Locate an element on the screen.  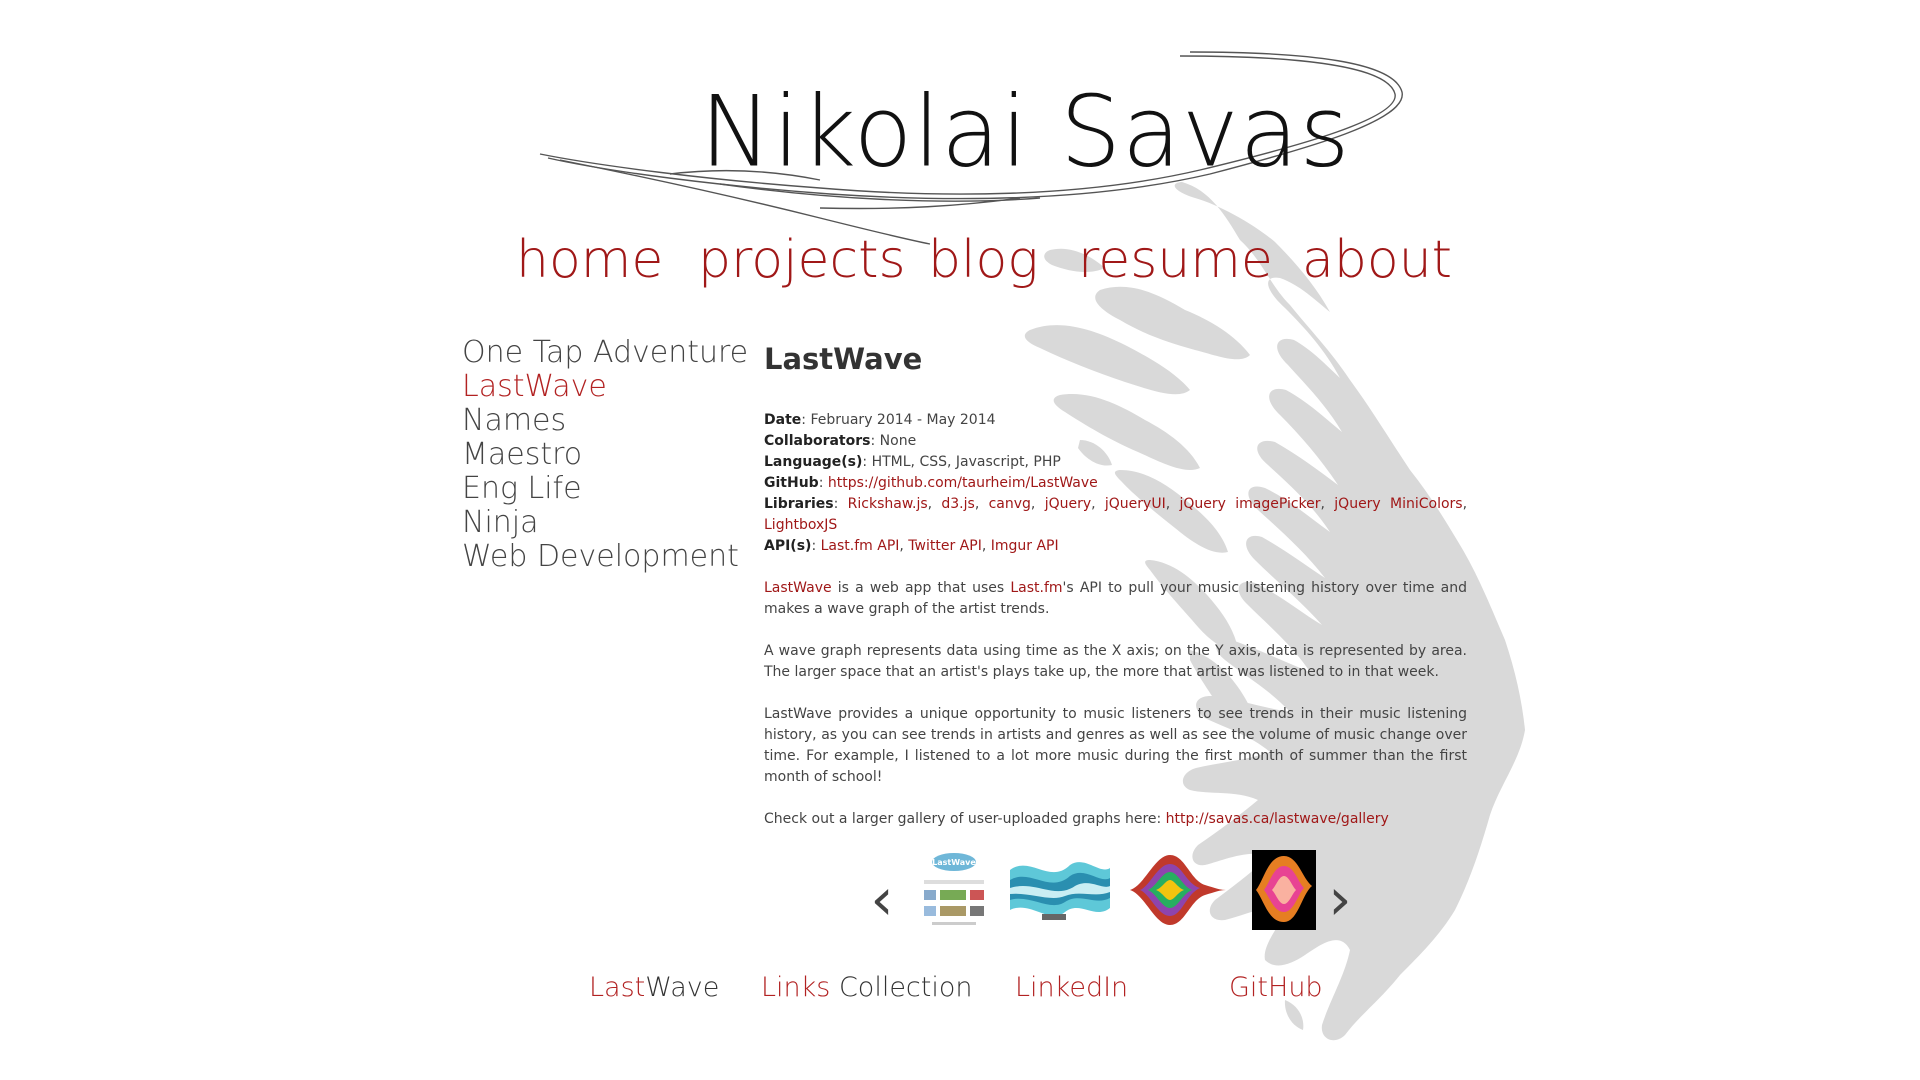
main-nav: home projects blog resume about is located at coordinates (960, 265).